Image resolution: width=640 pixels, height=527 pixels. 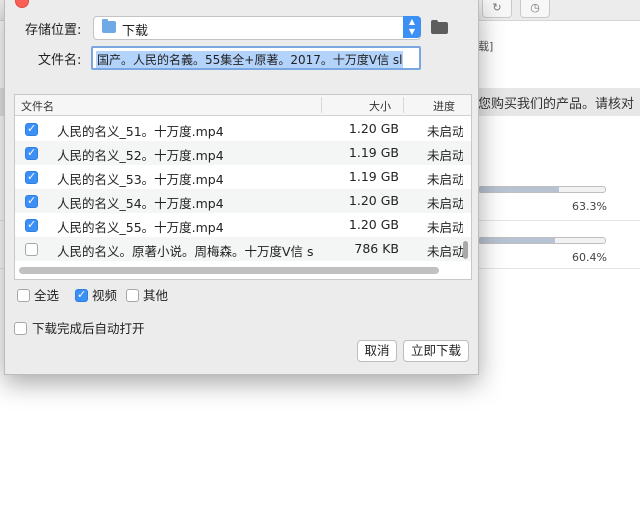 What do you see at coordinates (140, 227) in the screenshot?
I see `file-name: 人民的名义_55。十万度.mp4` at bounding box center [140, 227].